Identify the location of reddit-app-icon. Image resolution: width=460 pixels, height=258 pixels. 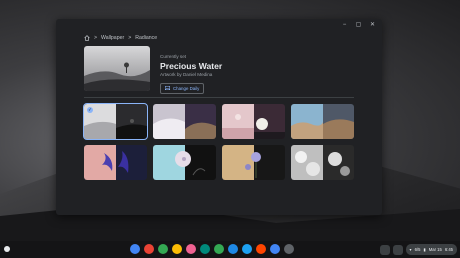
(261, 249).